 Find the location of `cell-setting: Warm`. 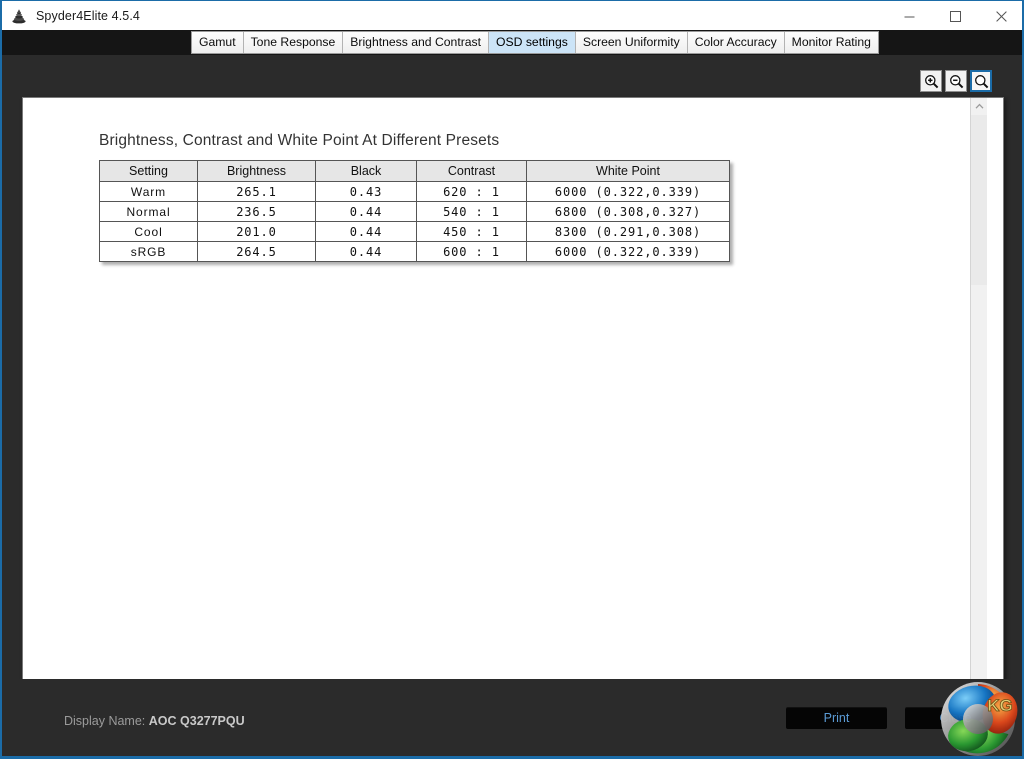

cell-setting: Warm is located at coordinates (148, 191).